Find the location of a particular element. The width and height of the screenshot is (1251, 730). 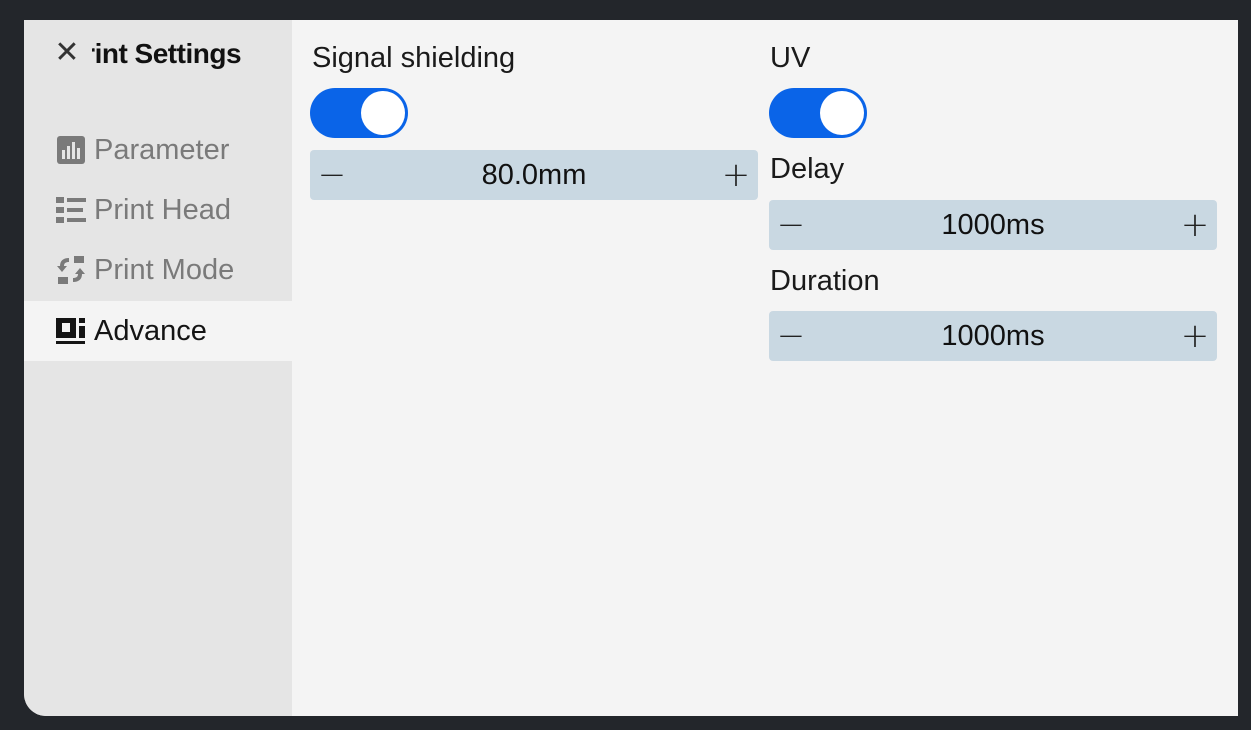

signal-shielding-value: 80.0mm is located at coordinates (534, 175).